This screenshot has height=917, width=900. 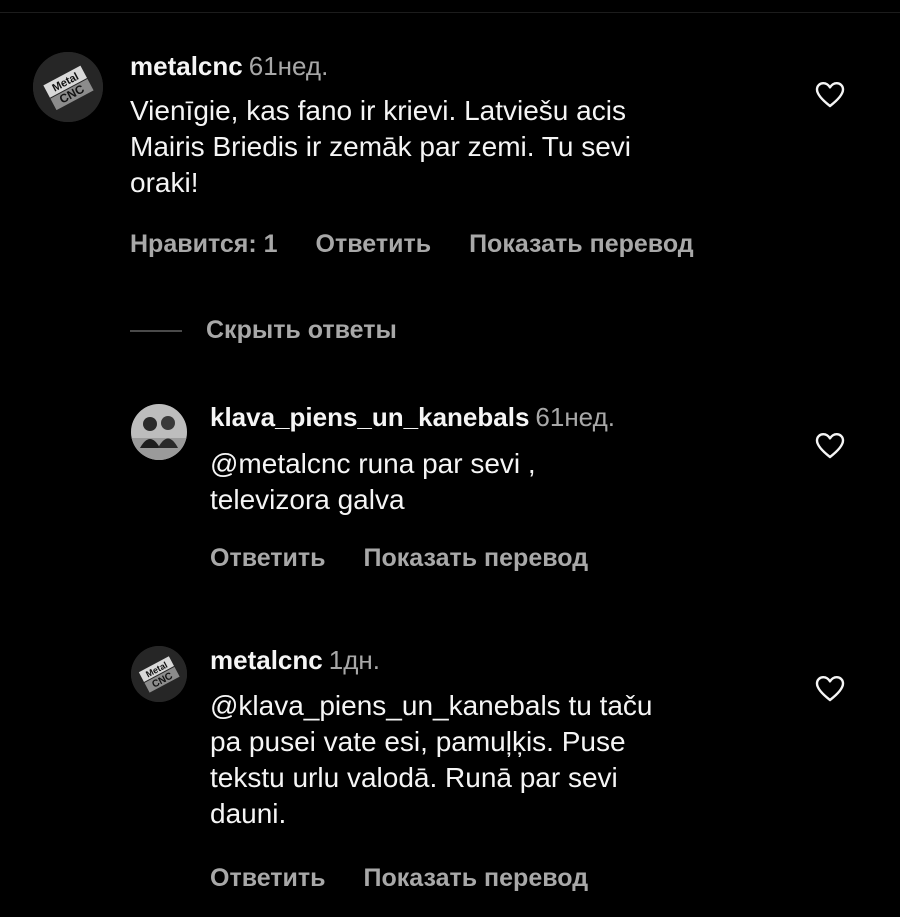 I want to click on comment-actions: Нравится: 1 Ответить Показать перевод, so click(x=431, y=244).